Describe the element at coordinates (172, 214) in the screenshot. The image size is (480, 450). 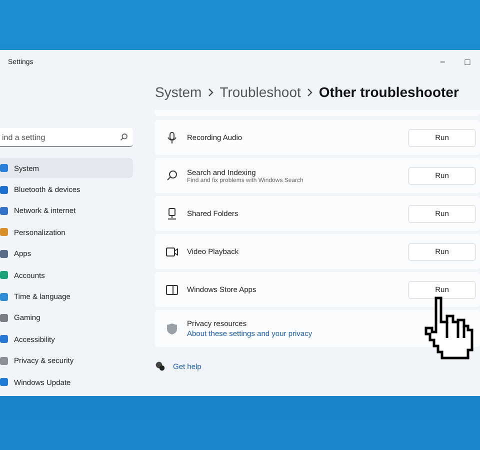
I see `server-icon` at that location.